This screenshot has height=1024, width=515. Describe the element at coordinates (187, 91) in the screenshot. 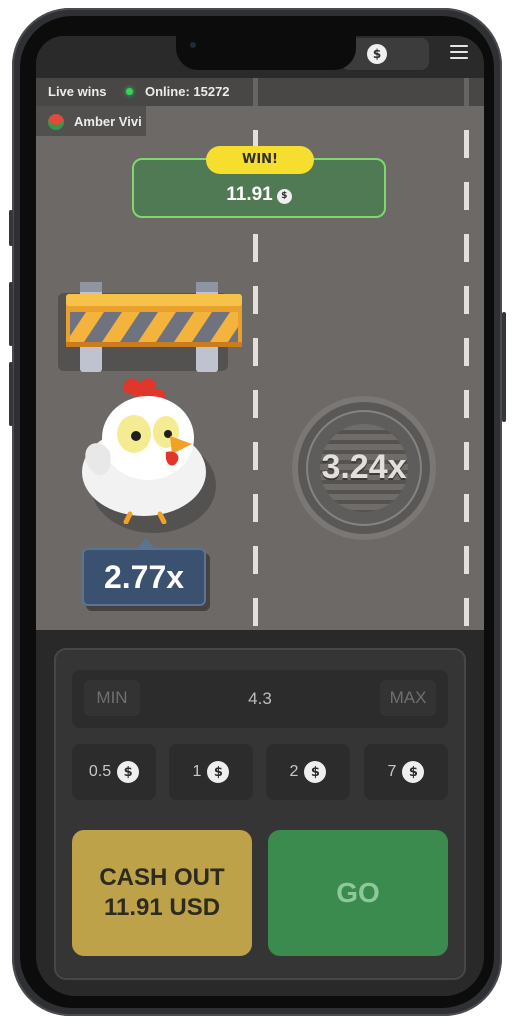

I see `online-count: Online: 15272` at that location.